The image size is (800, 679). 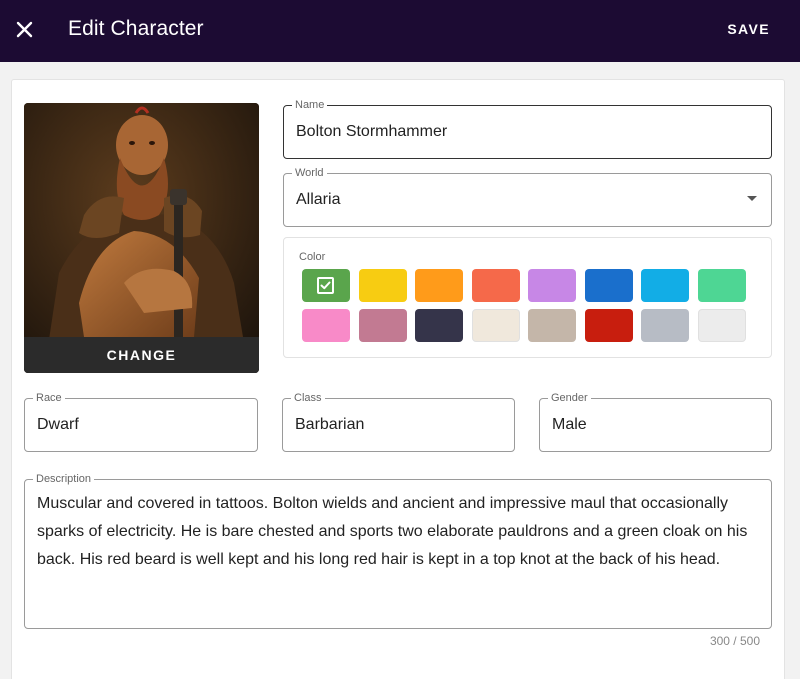 I want to click on change-portrait-button: CHANGE, so click(x=141, y=355).